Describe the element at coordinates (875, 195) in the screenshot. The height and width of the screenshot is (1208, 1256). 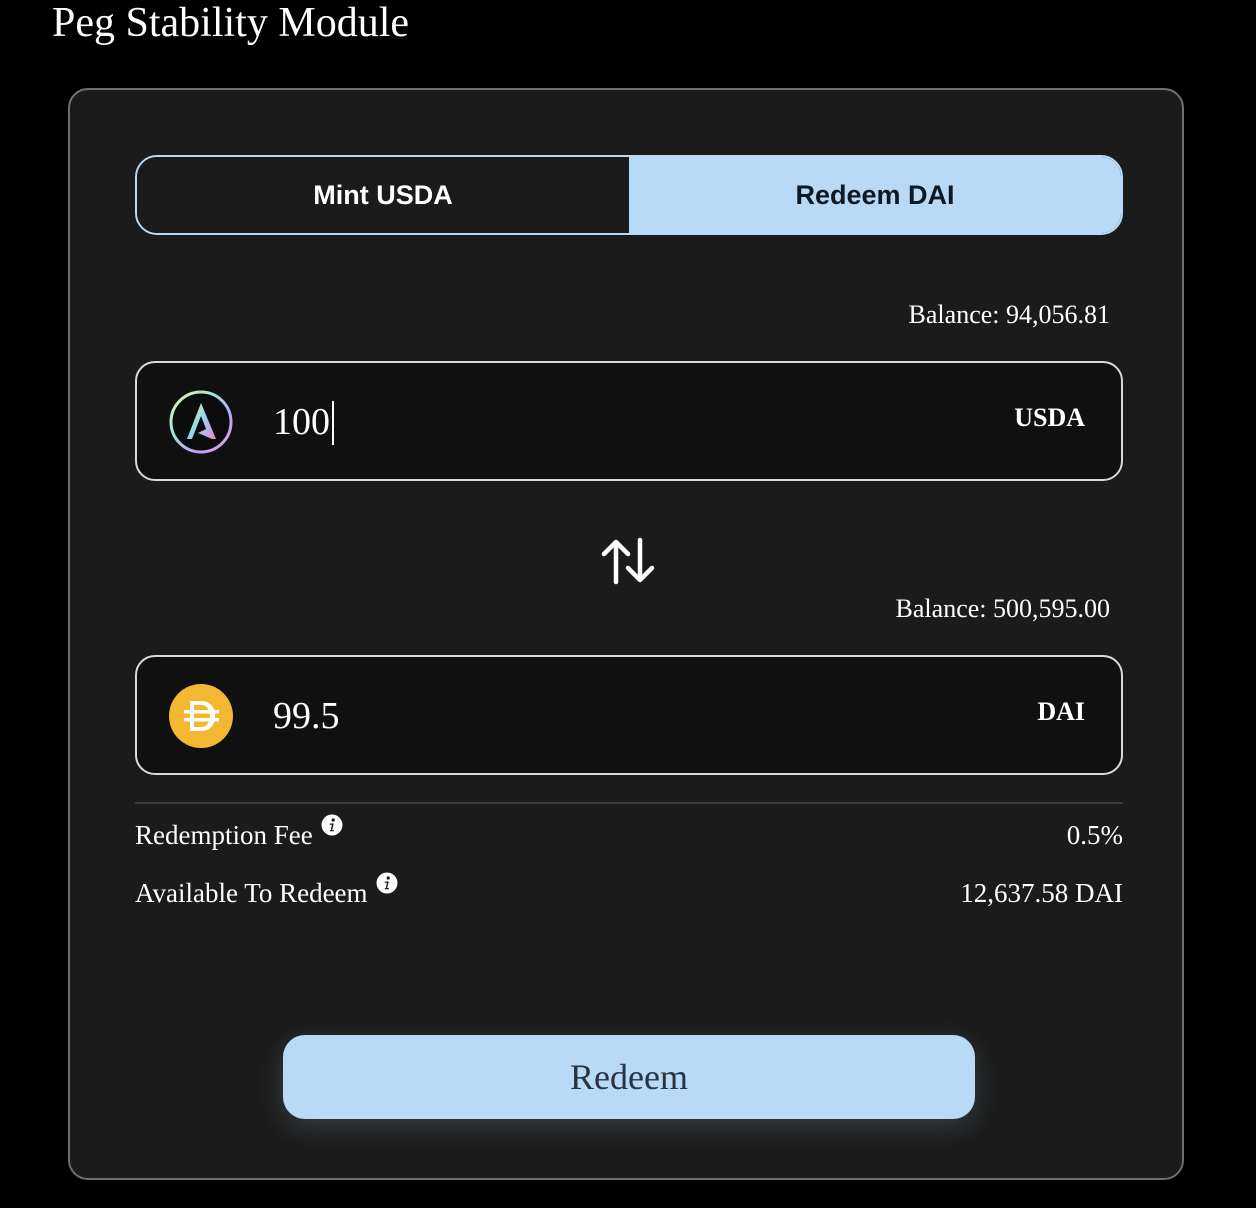
I see `tab-redeem-dai: Redeem DAI` at that location.